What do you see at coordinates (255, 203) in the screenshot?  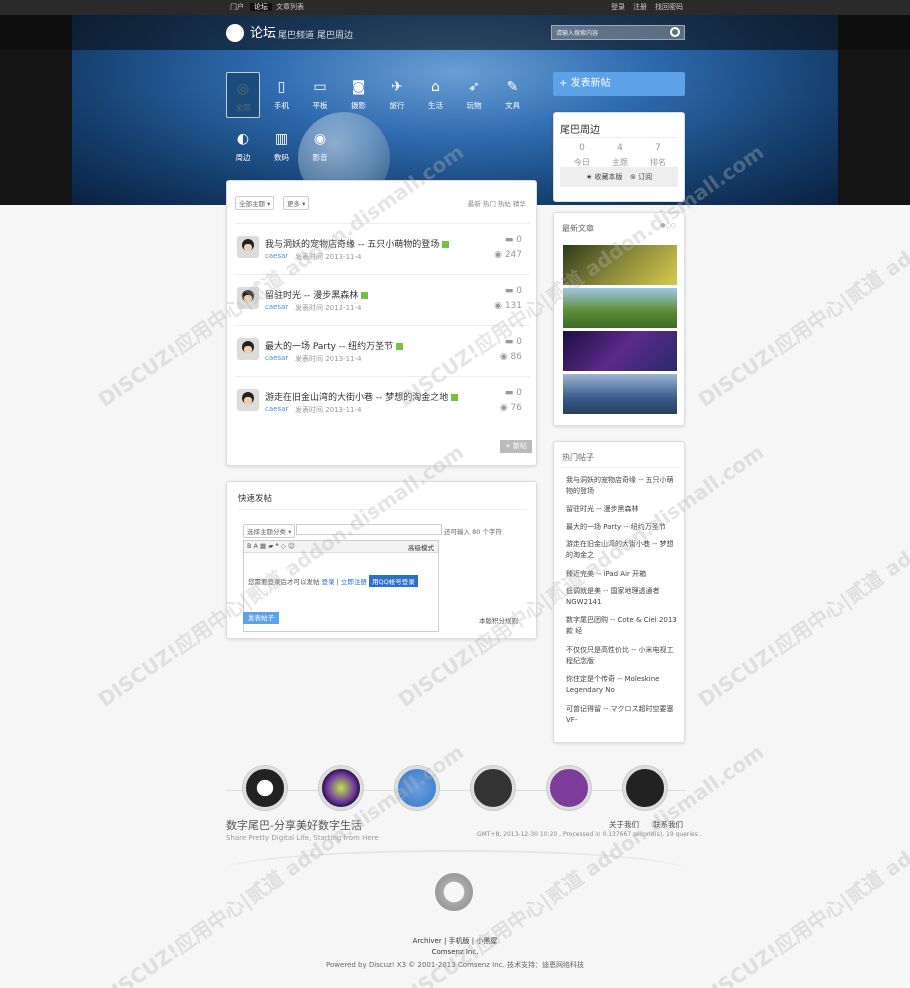 I see `type-filter: 全部主题 ▾` at bounding box center [255, 203].